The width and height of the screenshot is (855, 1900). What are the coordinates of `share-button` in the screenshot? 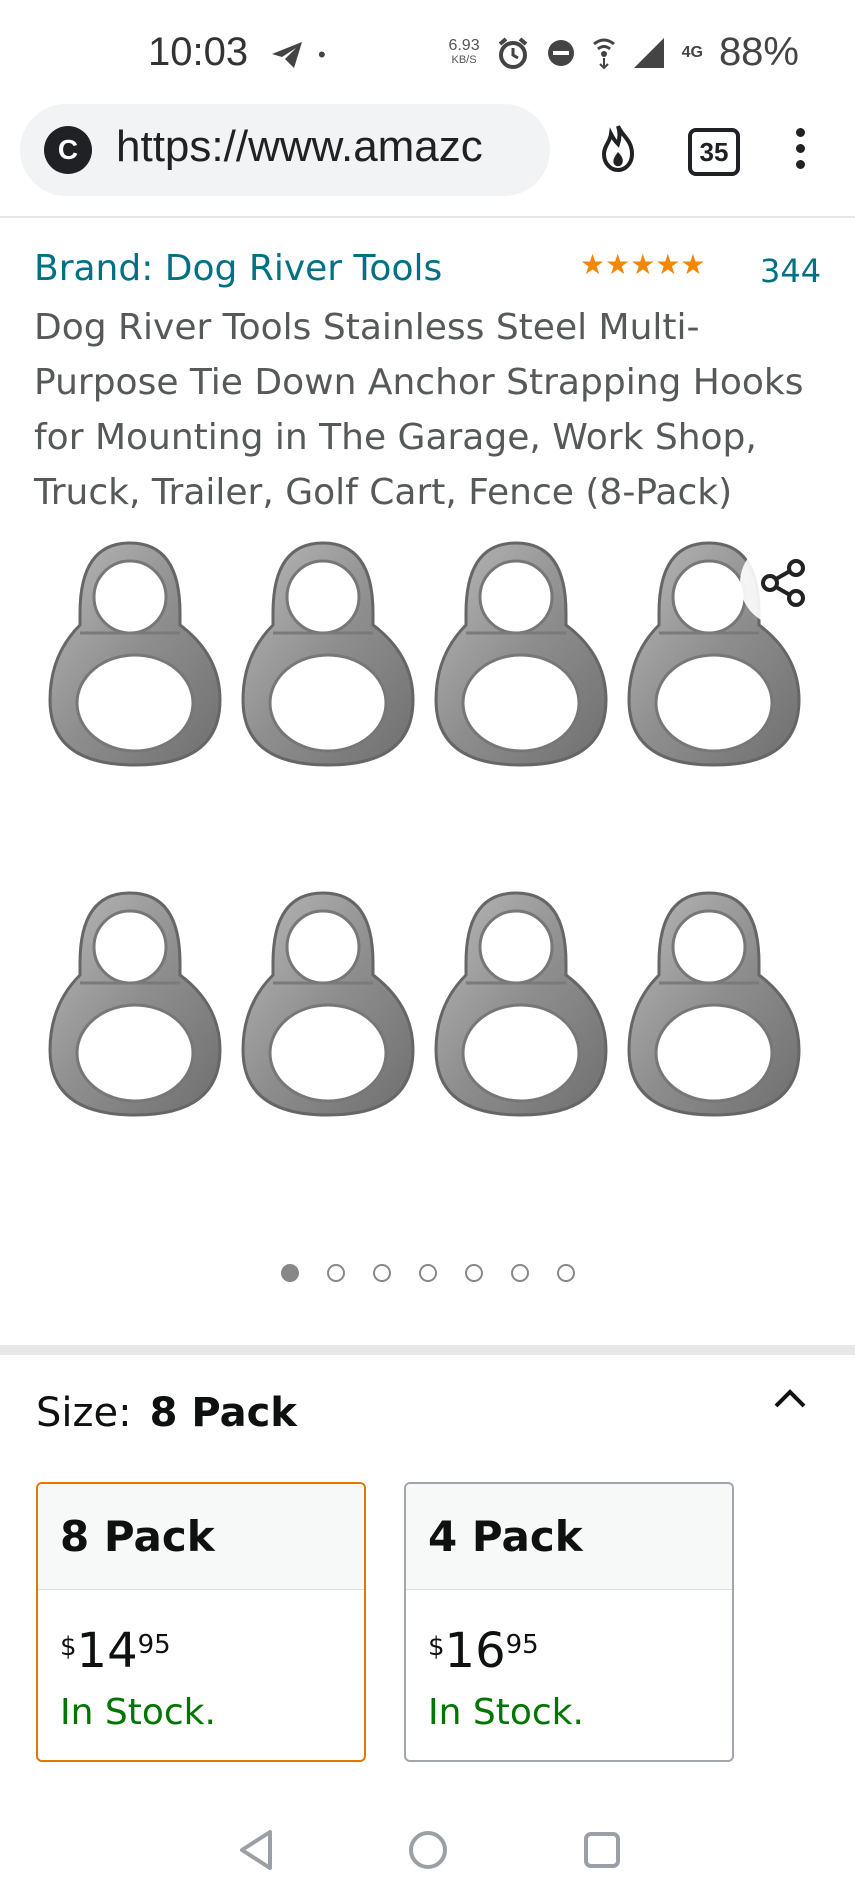 It's located at (783, 583).